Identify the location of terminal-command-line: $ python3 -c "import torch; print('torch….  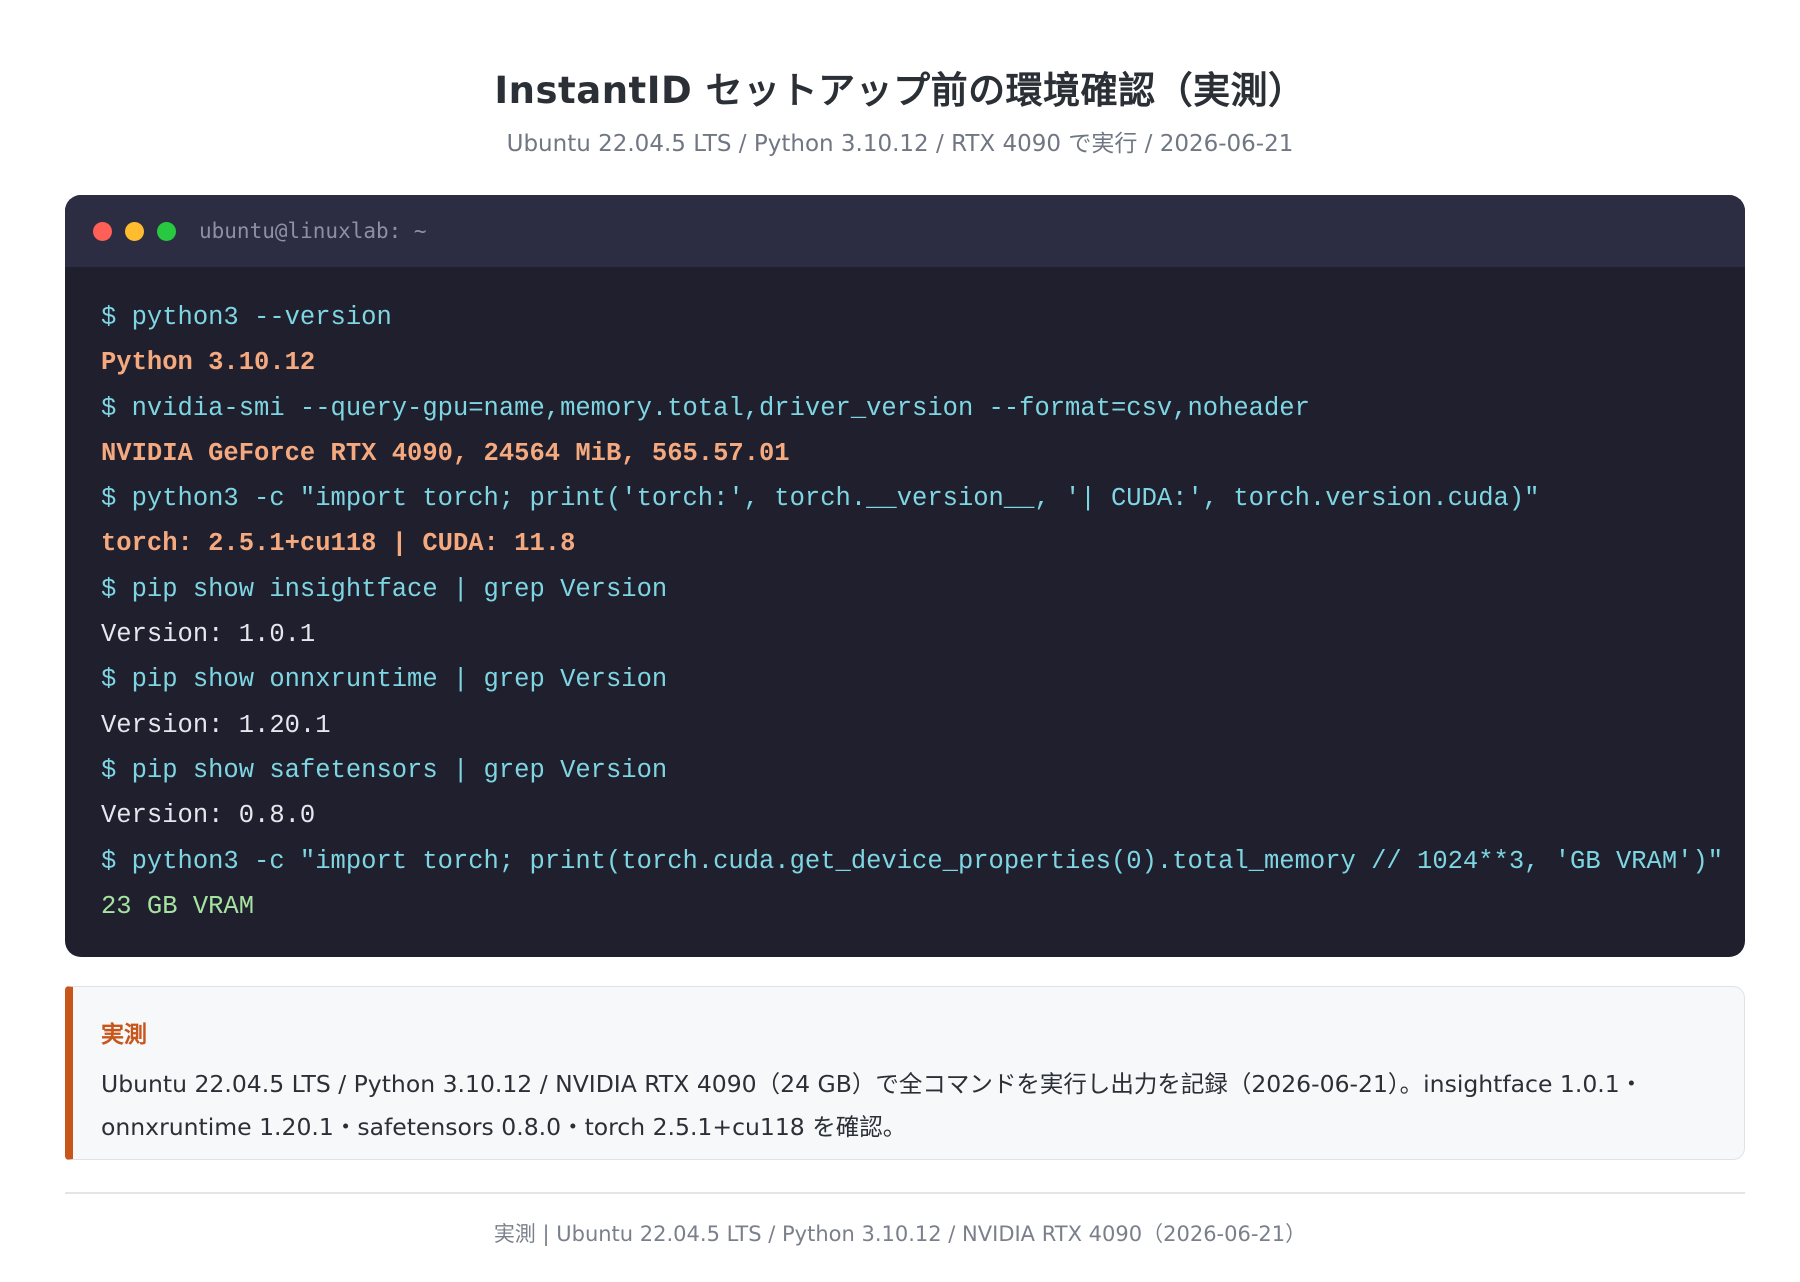
(820, 499).